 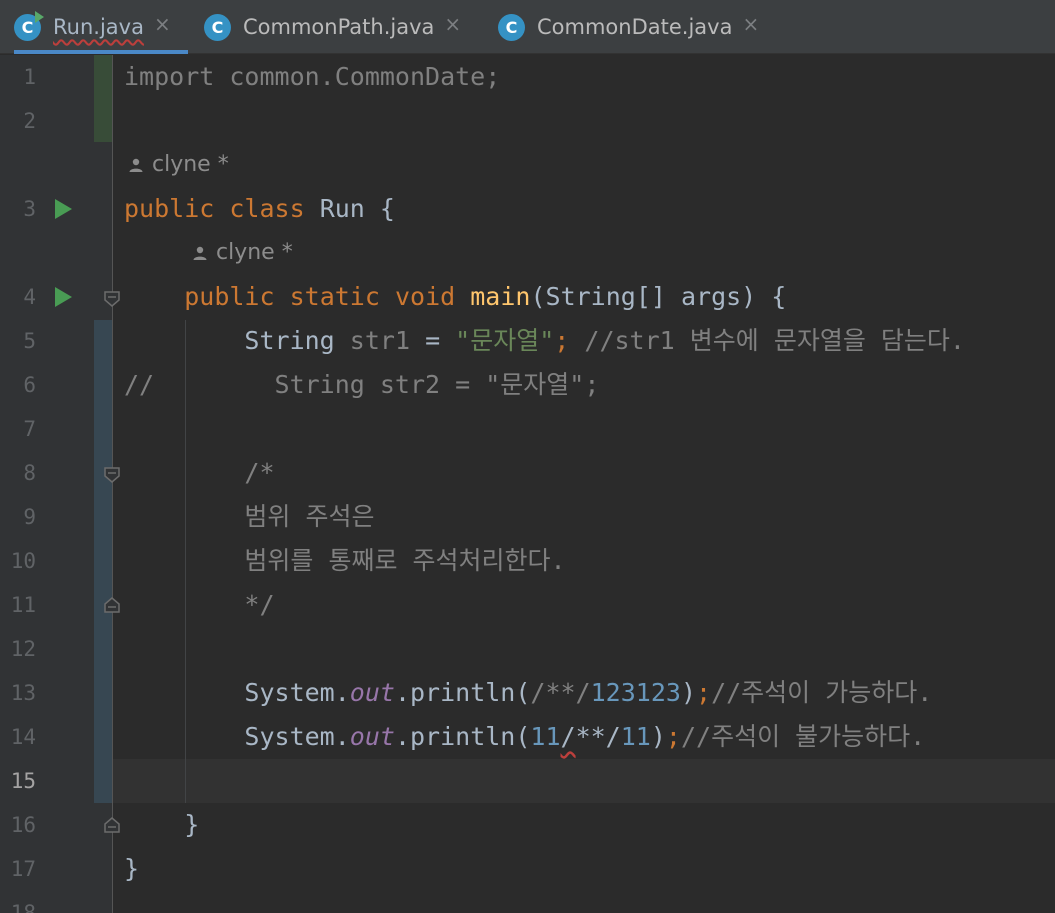 What do you see at coordinates (23, 781) in the screenshot?
I see `line-number-current: 15` at bounding box center [23, 781].